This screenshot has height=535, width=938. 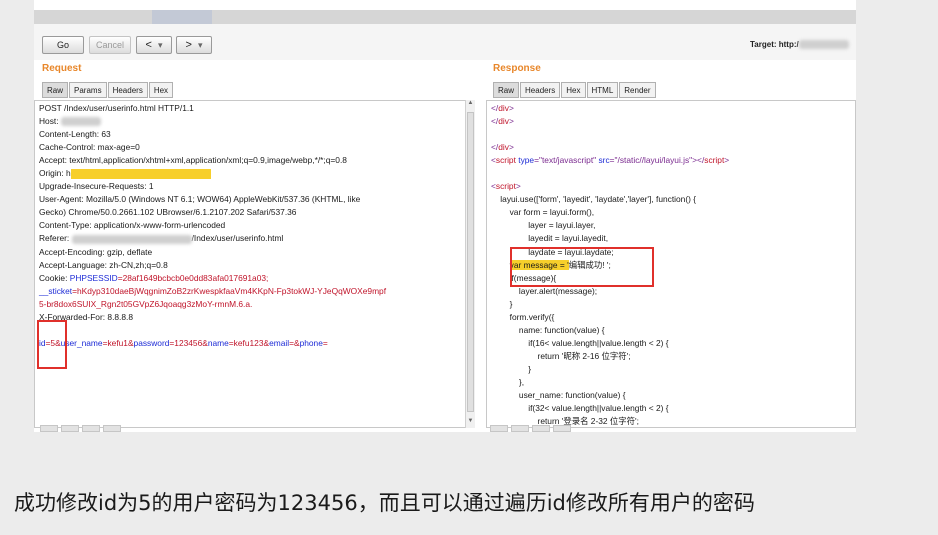 I want to click on request-line: POST /Index/user/userinfo.html HTTP/1.1, so click(x=116, y=108).